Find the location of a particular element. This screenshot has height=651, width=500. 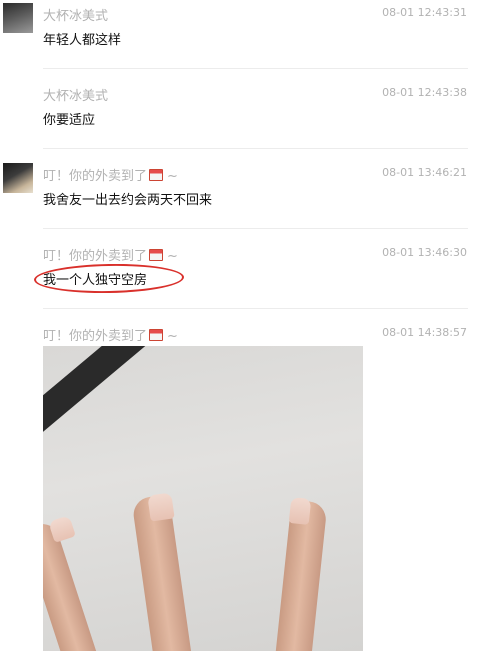

timestamp: 08-01 13:46:21 is located at coordinates (424, 172).